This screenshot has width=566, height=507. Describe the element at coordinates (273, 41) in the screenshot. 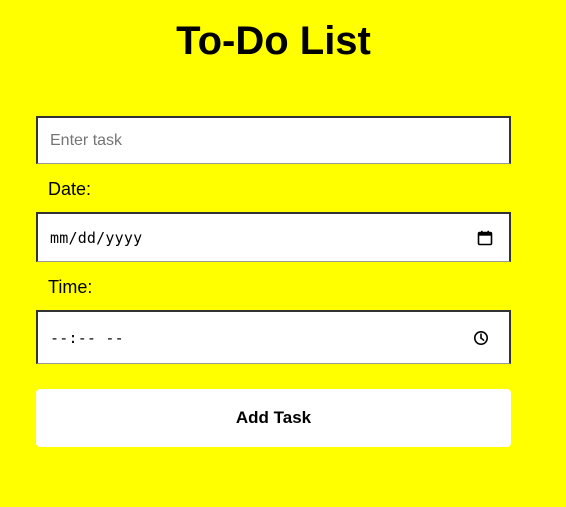

I see `page-title: To-Do List` at that location.